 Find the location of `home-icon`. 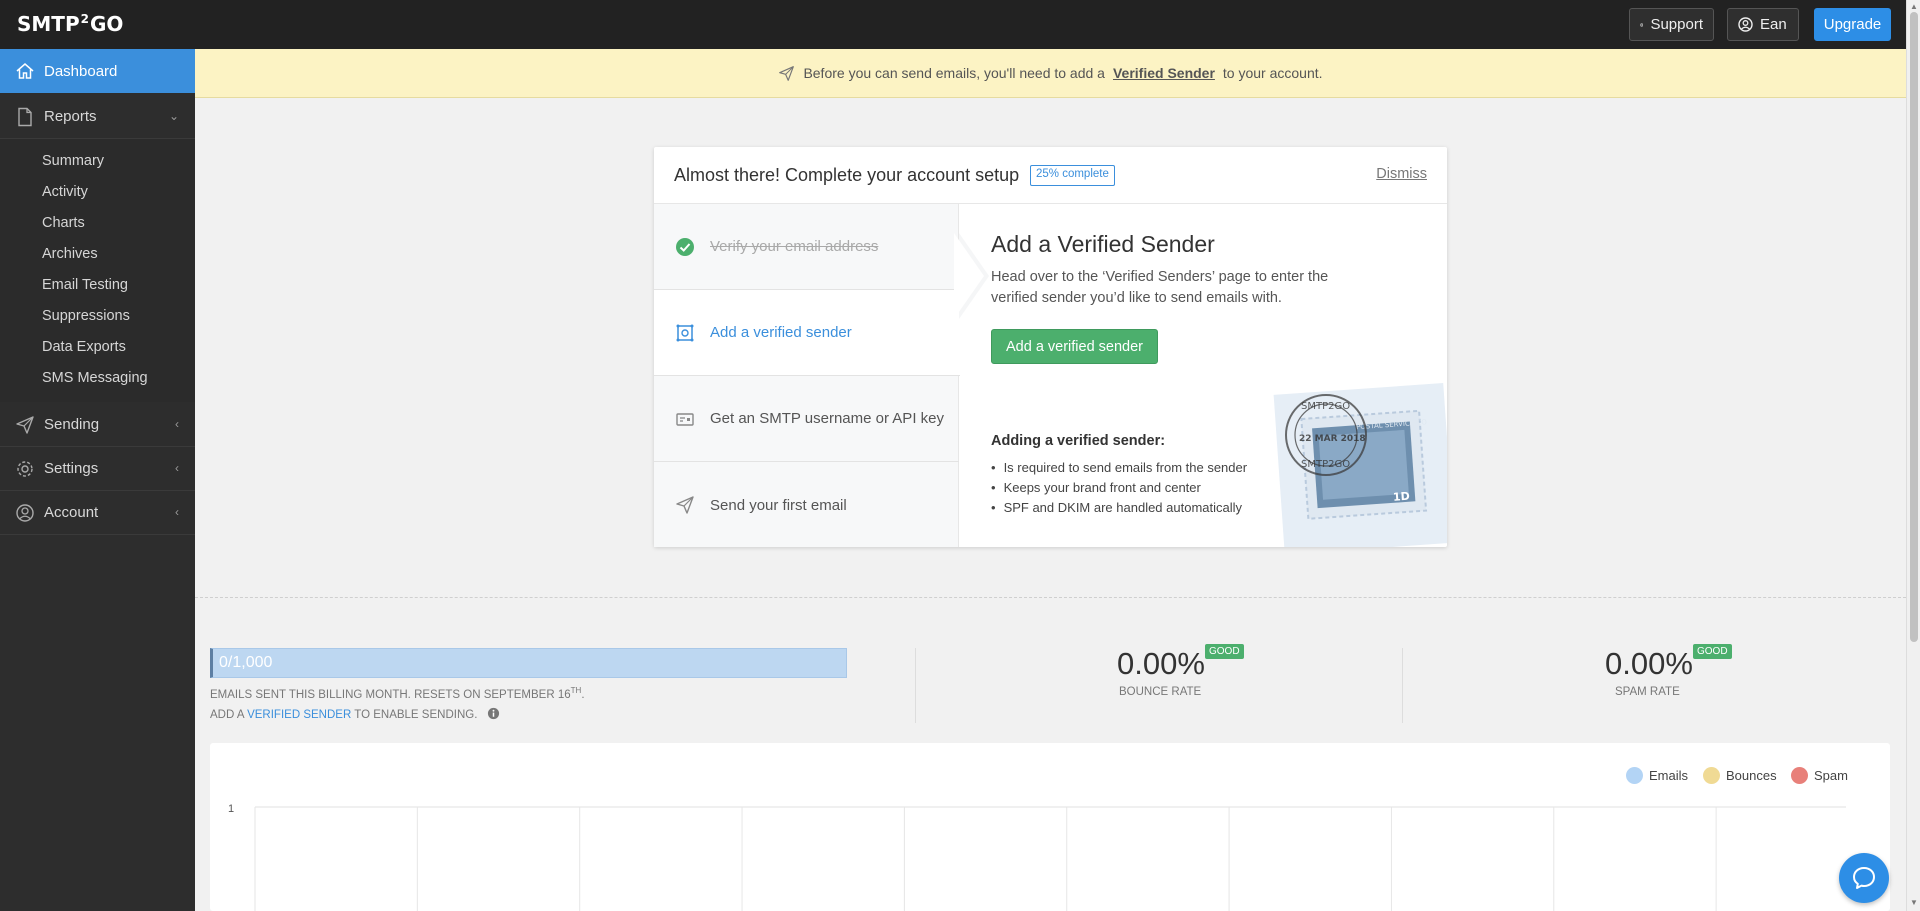

home-icon is located at coordinates (25, 71).